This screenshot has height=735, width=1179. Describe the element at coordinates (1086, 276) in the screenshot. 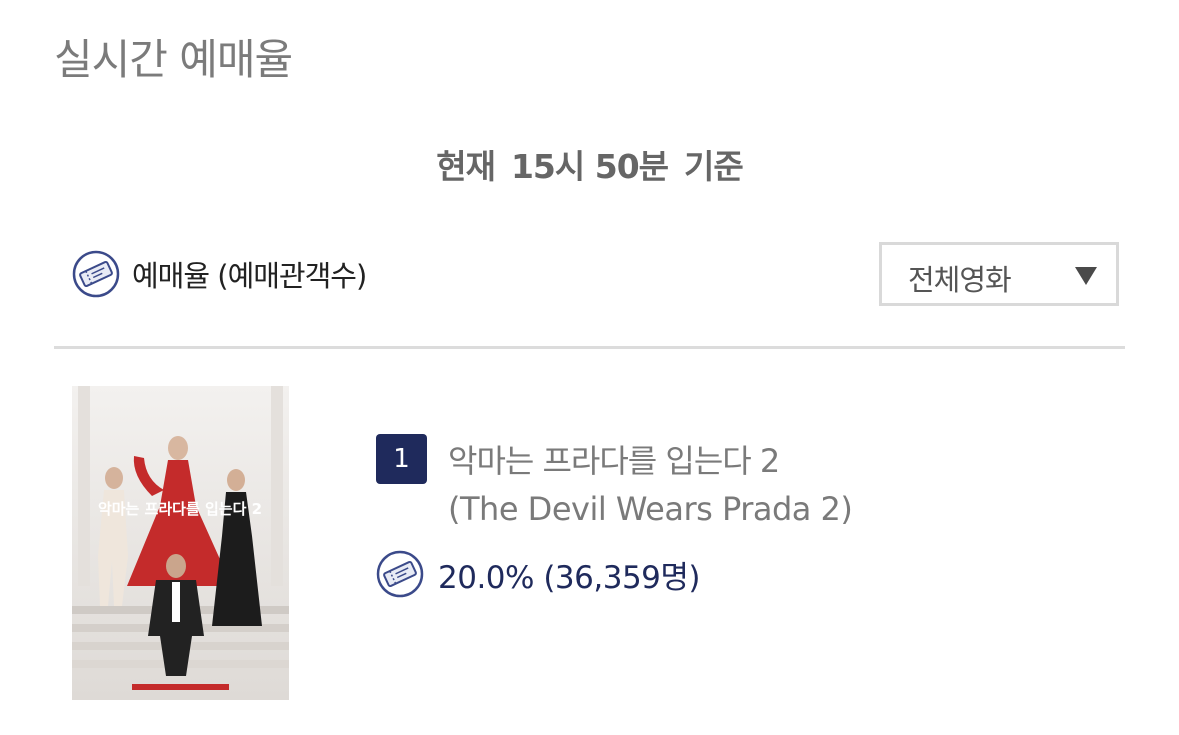

I see `caret-down-icon` at that location.